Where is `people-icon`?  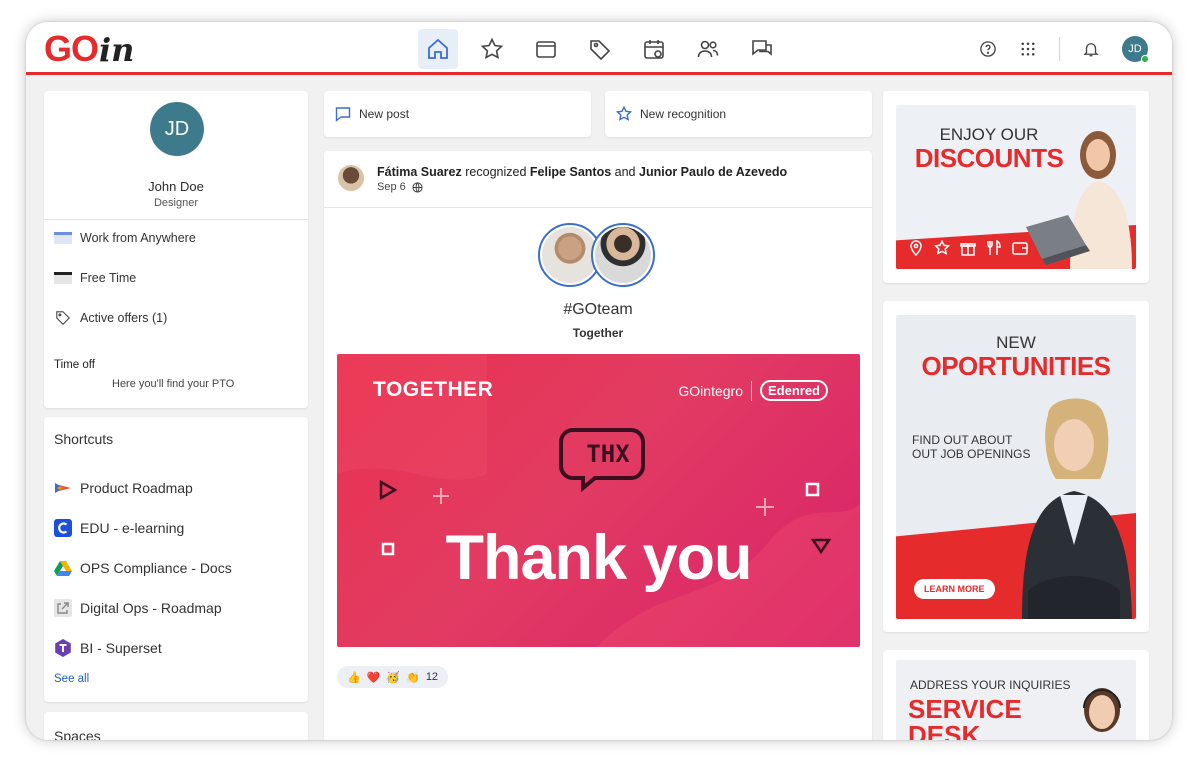
people-icon is located at coordinates (708, 49).